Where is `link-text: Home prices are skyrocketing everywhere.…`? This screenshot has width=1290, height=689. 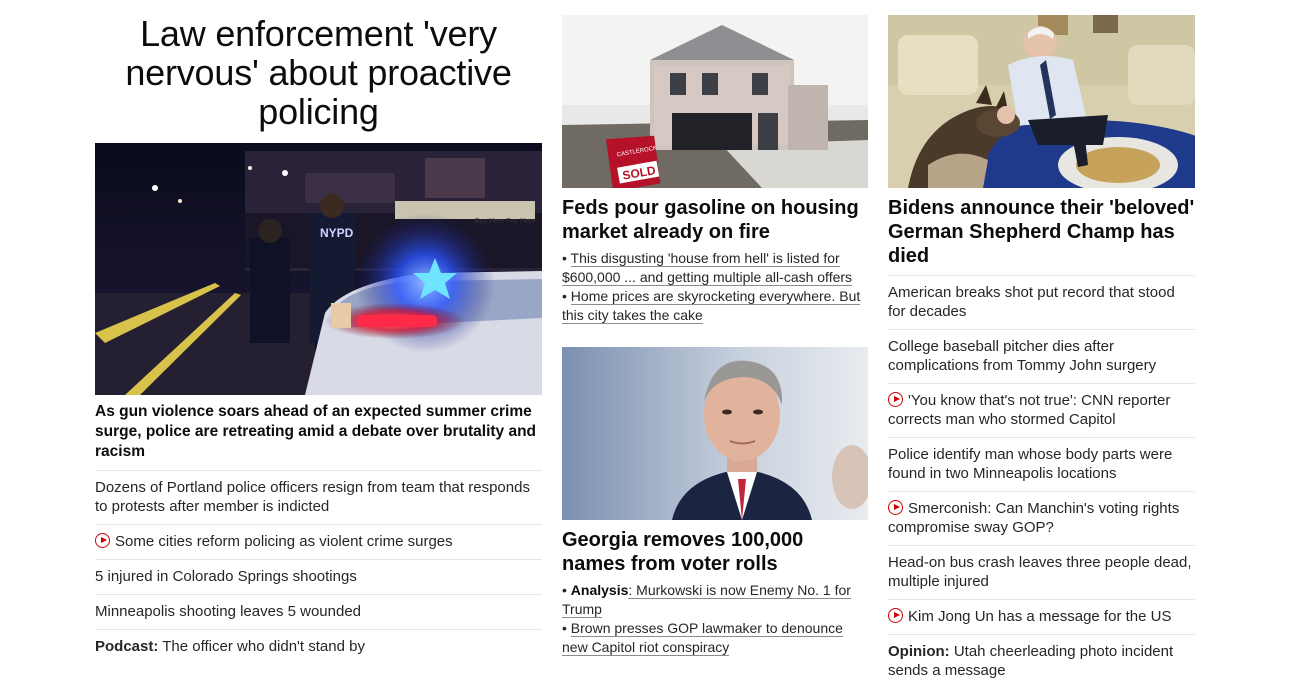 link-text: Home prices are skyrocketing everywhere.… is located at coordinates (711, 306).